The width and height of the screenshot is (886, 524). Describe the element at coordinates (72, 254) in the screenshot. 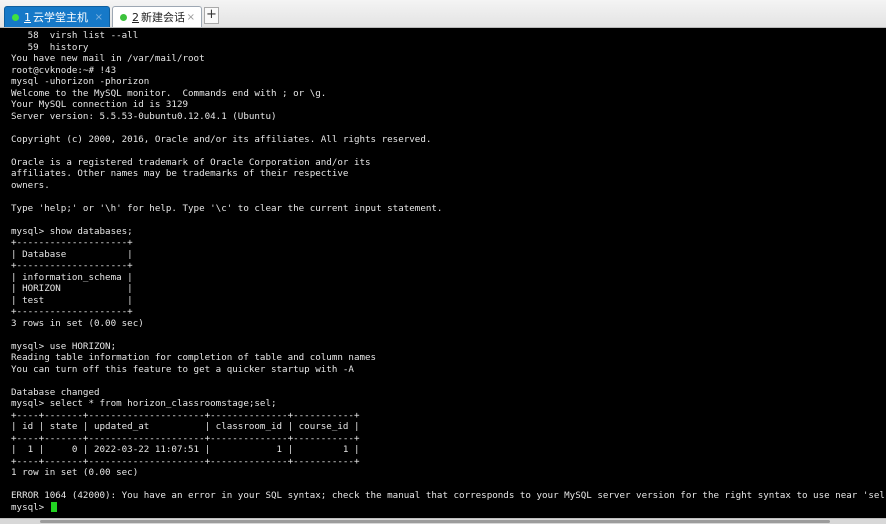

I see `terminal-line: | Database |` at that location.